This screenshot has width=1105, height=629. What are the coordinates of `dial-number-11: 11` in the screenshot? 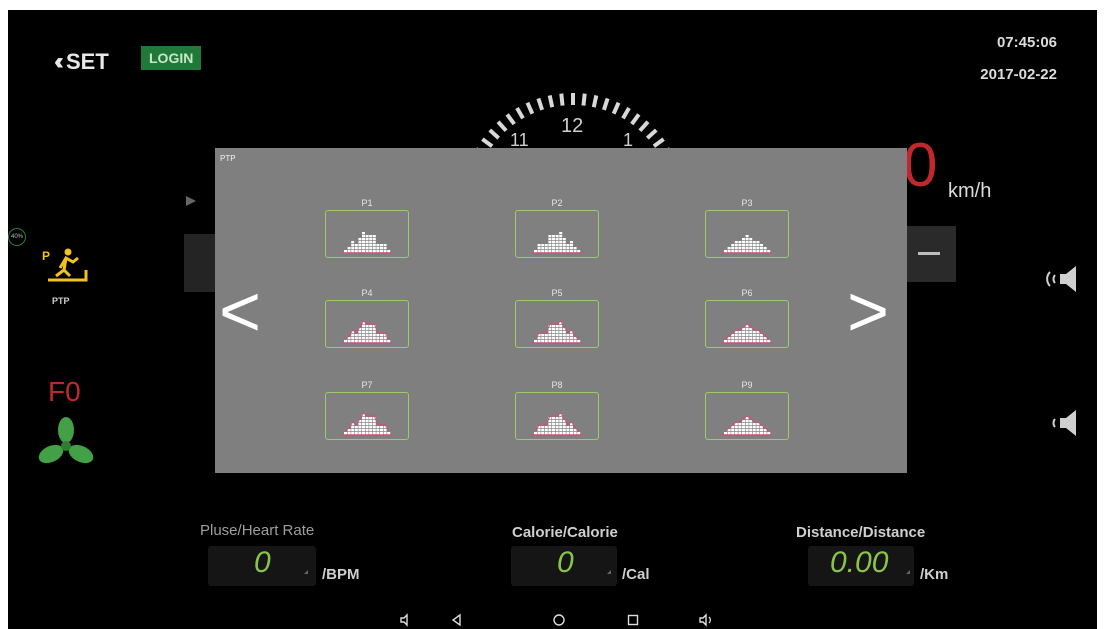 It's located at (519, 140).